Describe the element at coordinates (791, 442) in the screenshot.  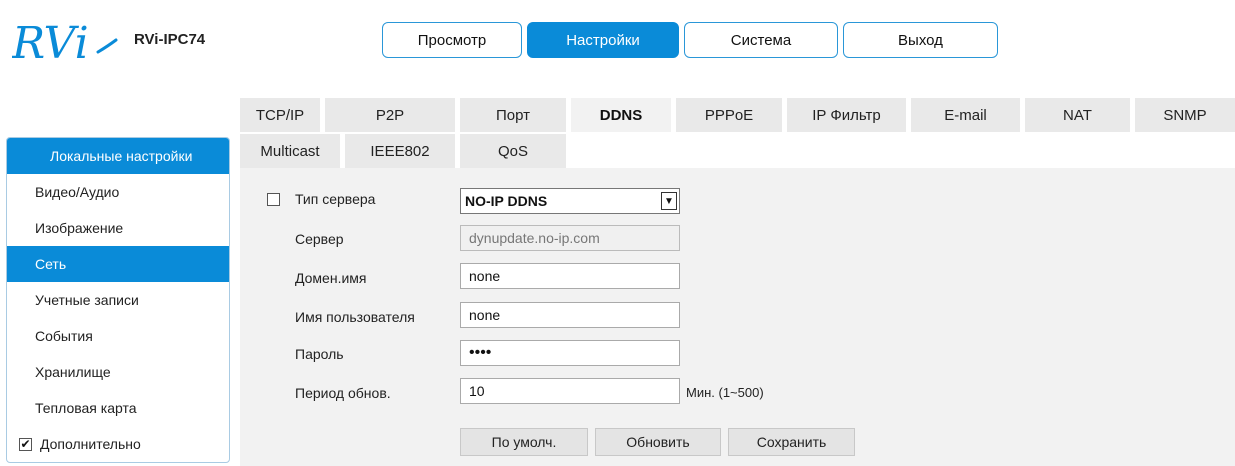
I see `save-button: Сохранить` at that location.